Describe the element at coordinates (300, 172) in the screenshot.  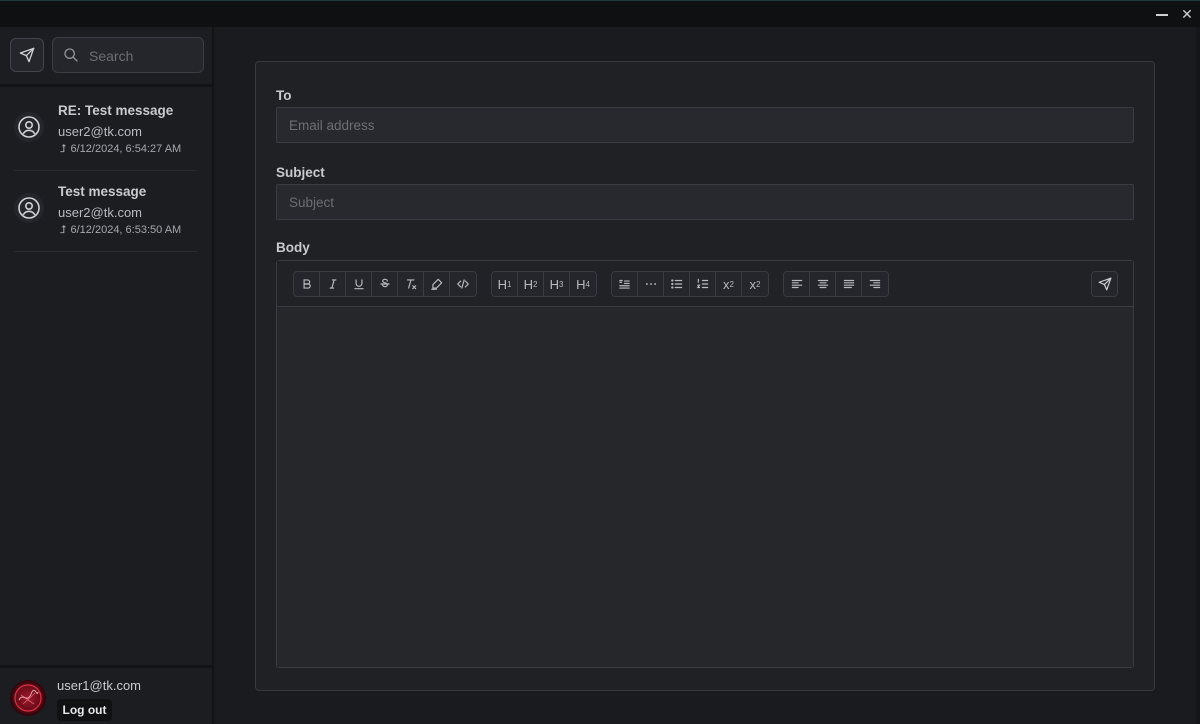
I see `subject-label: Subject` at that location.